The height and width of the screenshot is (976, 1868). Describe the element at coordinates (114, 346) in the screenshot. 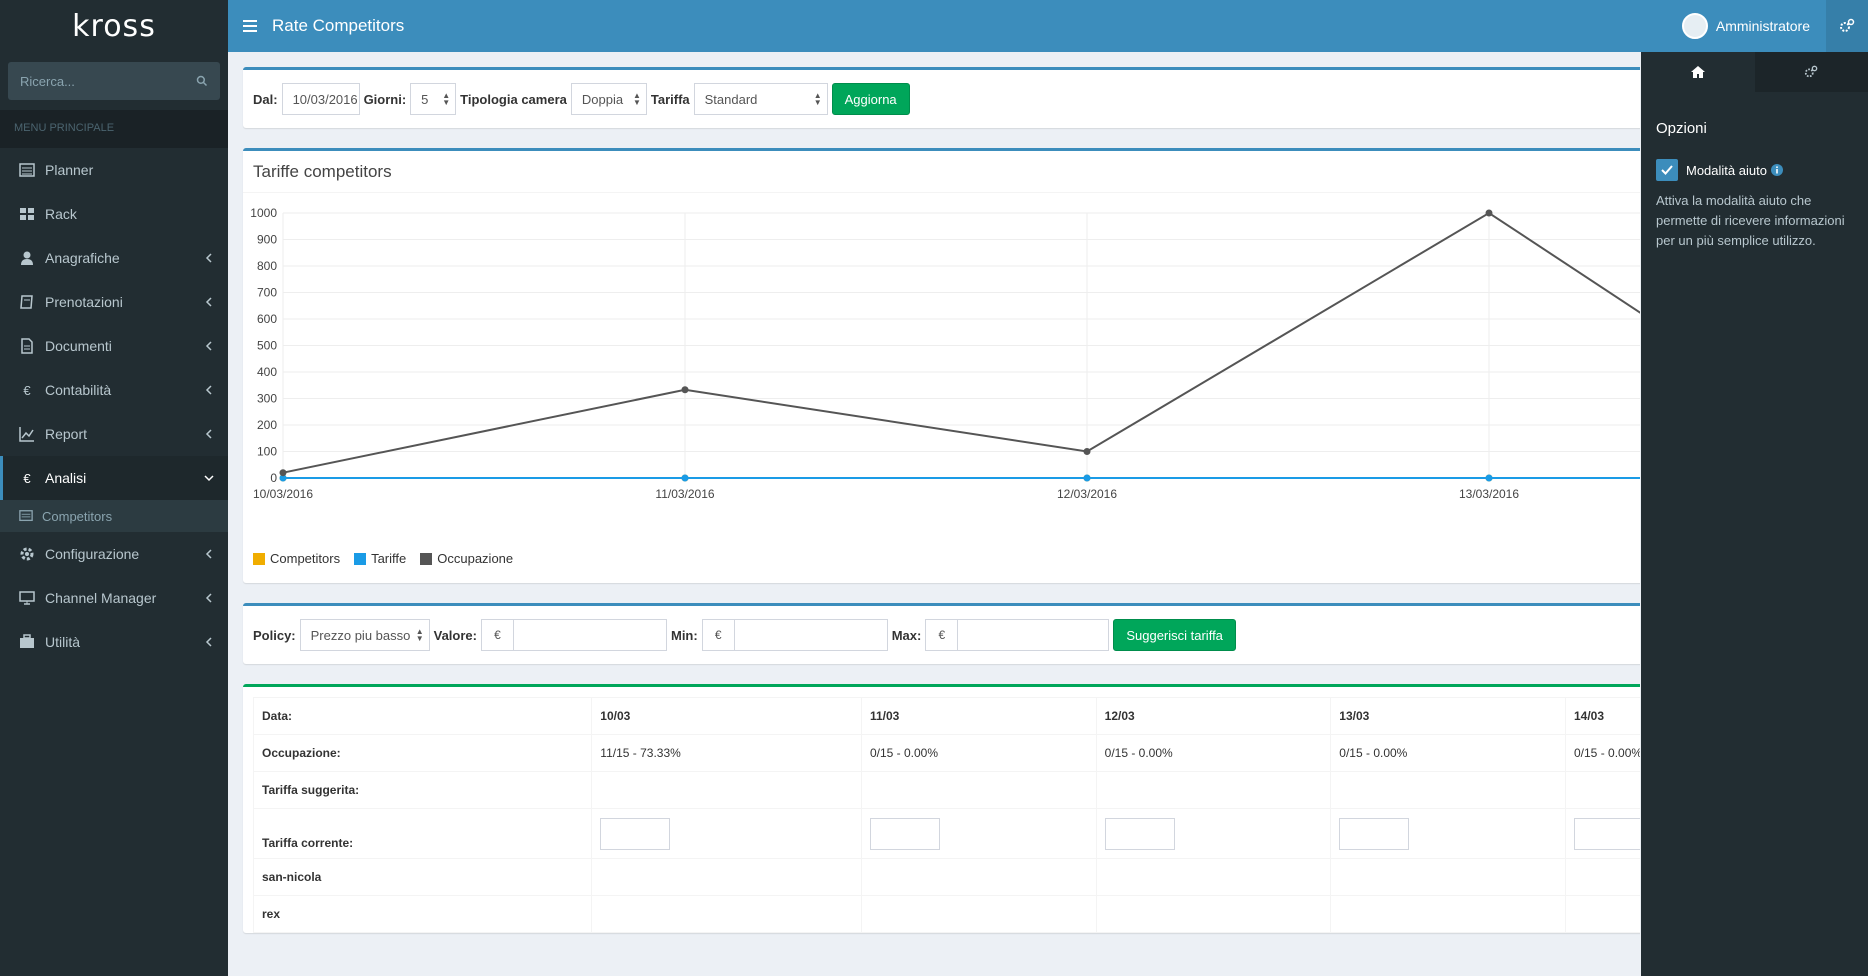

I see `sidebar-item-documenti: Documenti` at that location.